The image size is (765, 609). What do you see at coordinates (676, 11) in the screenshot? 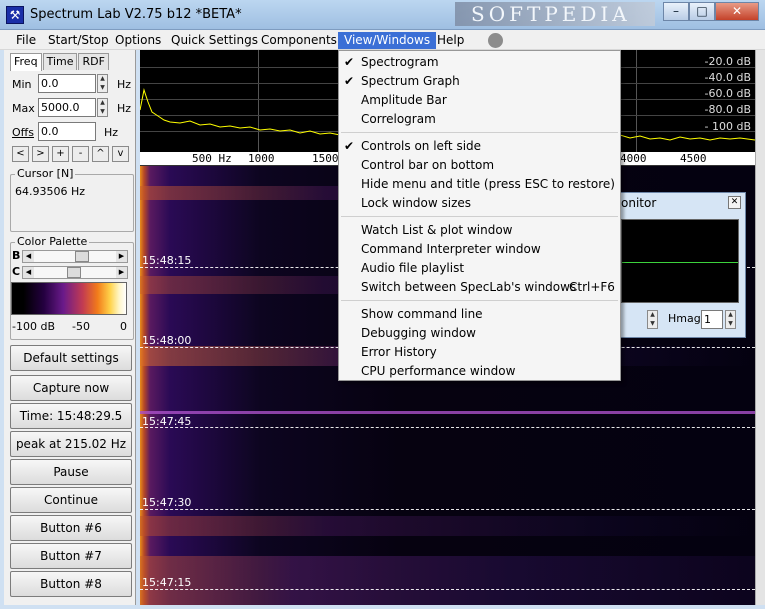
I see `minimize-button: –` at bounding box center [676, 11].